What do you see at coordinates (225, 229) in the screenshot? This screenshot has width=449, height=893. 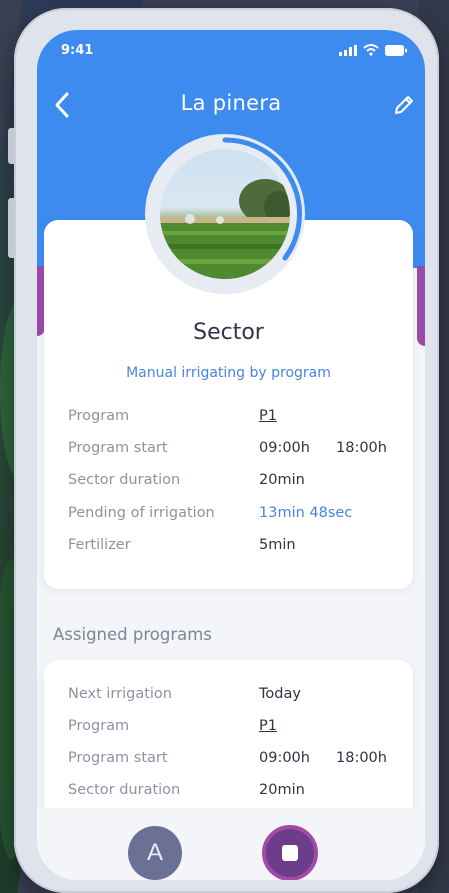 I see `field-image` at bounding box center [225, 229].